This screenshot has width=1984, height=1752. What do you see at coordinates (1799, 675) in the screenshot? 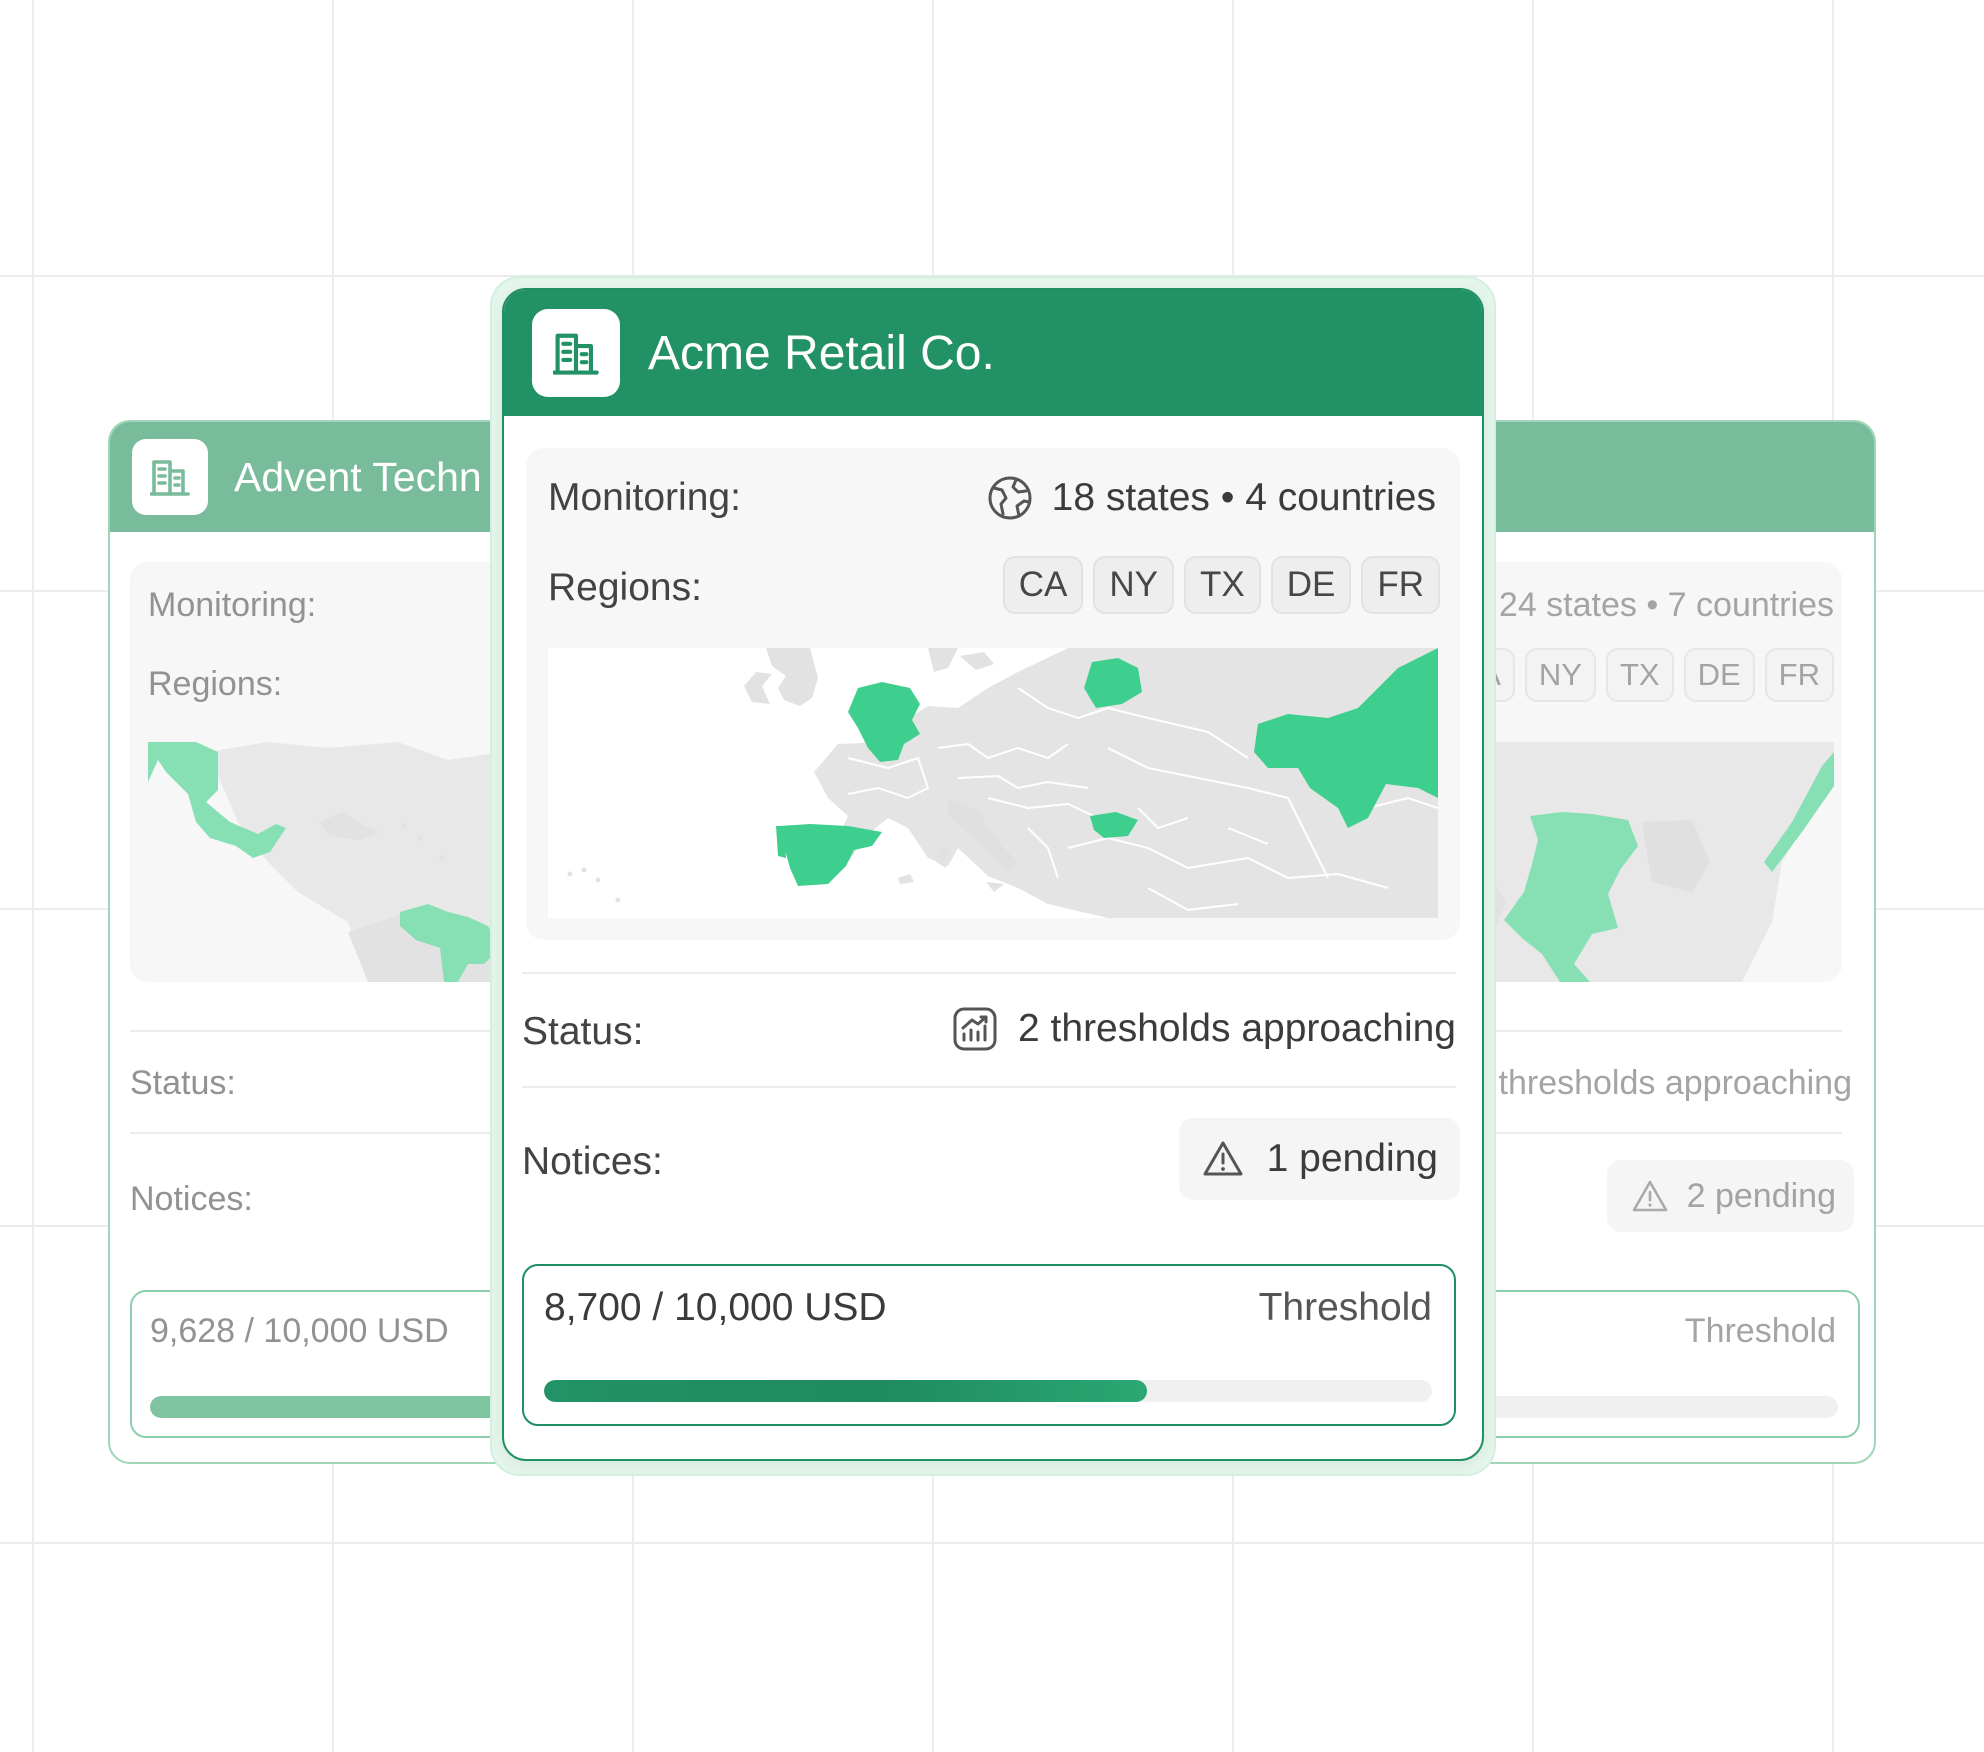
I see `region-chip: FR` at bounding box center [1799, 675].